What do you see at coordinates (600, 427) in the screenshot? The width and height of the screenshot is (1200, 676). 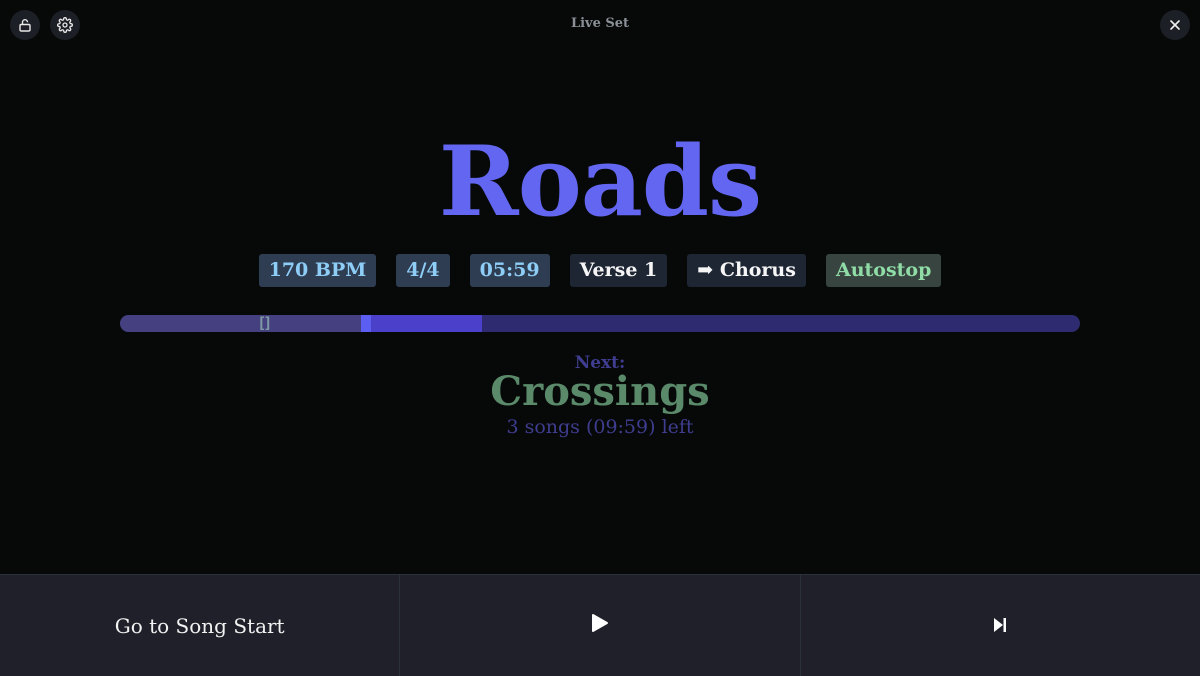 I see `songs-remaining: 3 songs (09:59) left` at bounding box center [600, 427].